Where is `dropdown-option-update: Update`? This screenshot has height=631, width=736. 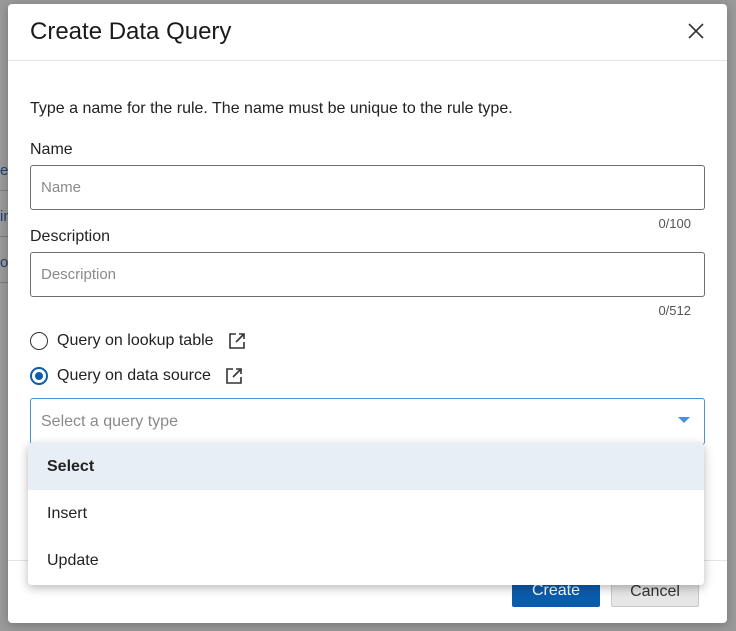
dropdown-option-update: Update is located at coordinates (366, 560).